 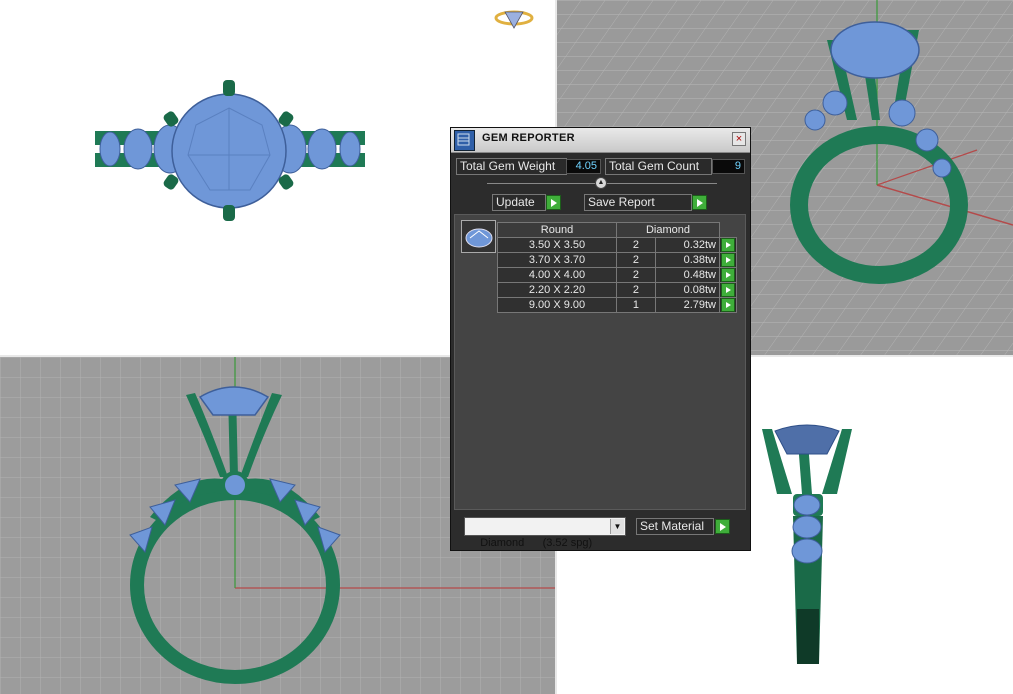 What do you see at coordinates (553, 202) in the screenshot?
I see `update-arrow-icon` at bounding box center [553, 202].